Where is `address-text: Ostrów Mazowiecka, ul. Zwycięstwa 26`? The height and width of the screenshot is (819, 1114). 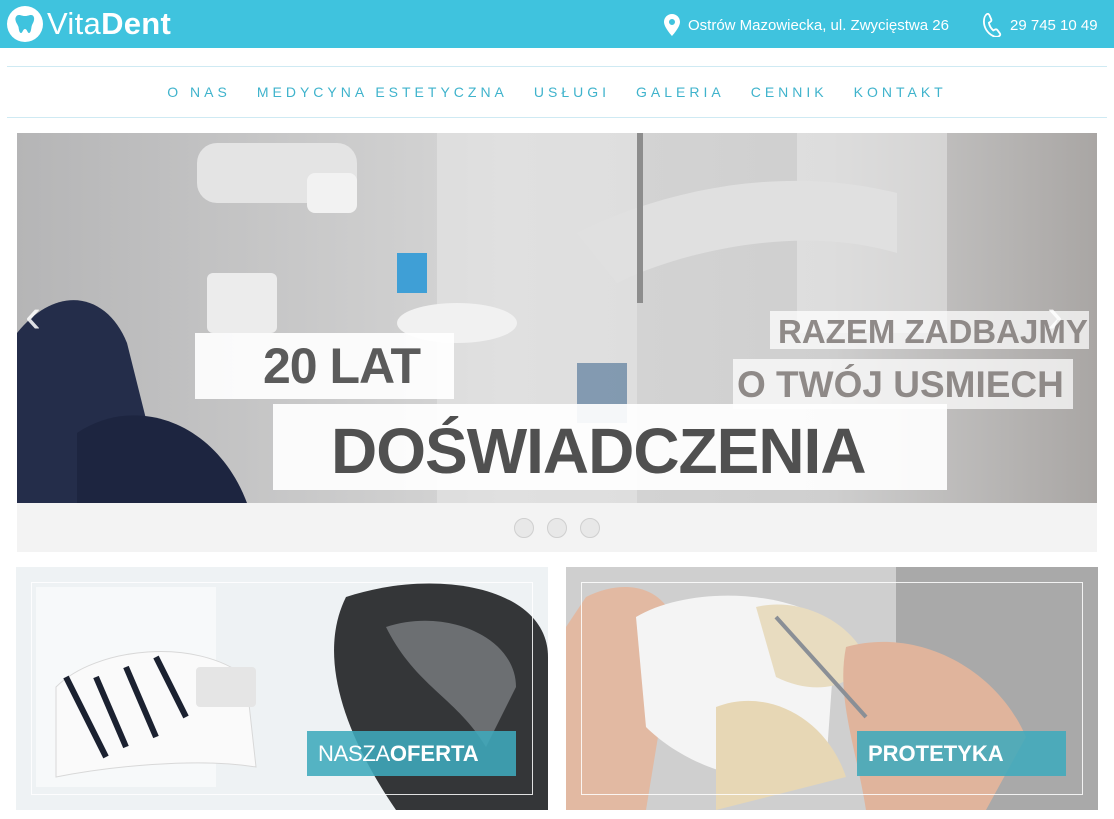
address-text: Ostrów Mazowiecka, ul. Zwycięstwa 26 is located at coordinates (818, 25).